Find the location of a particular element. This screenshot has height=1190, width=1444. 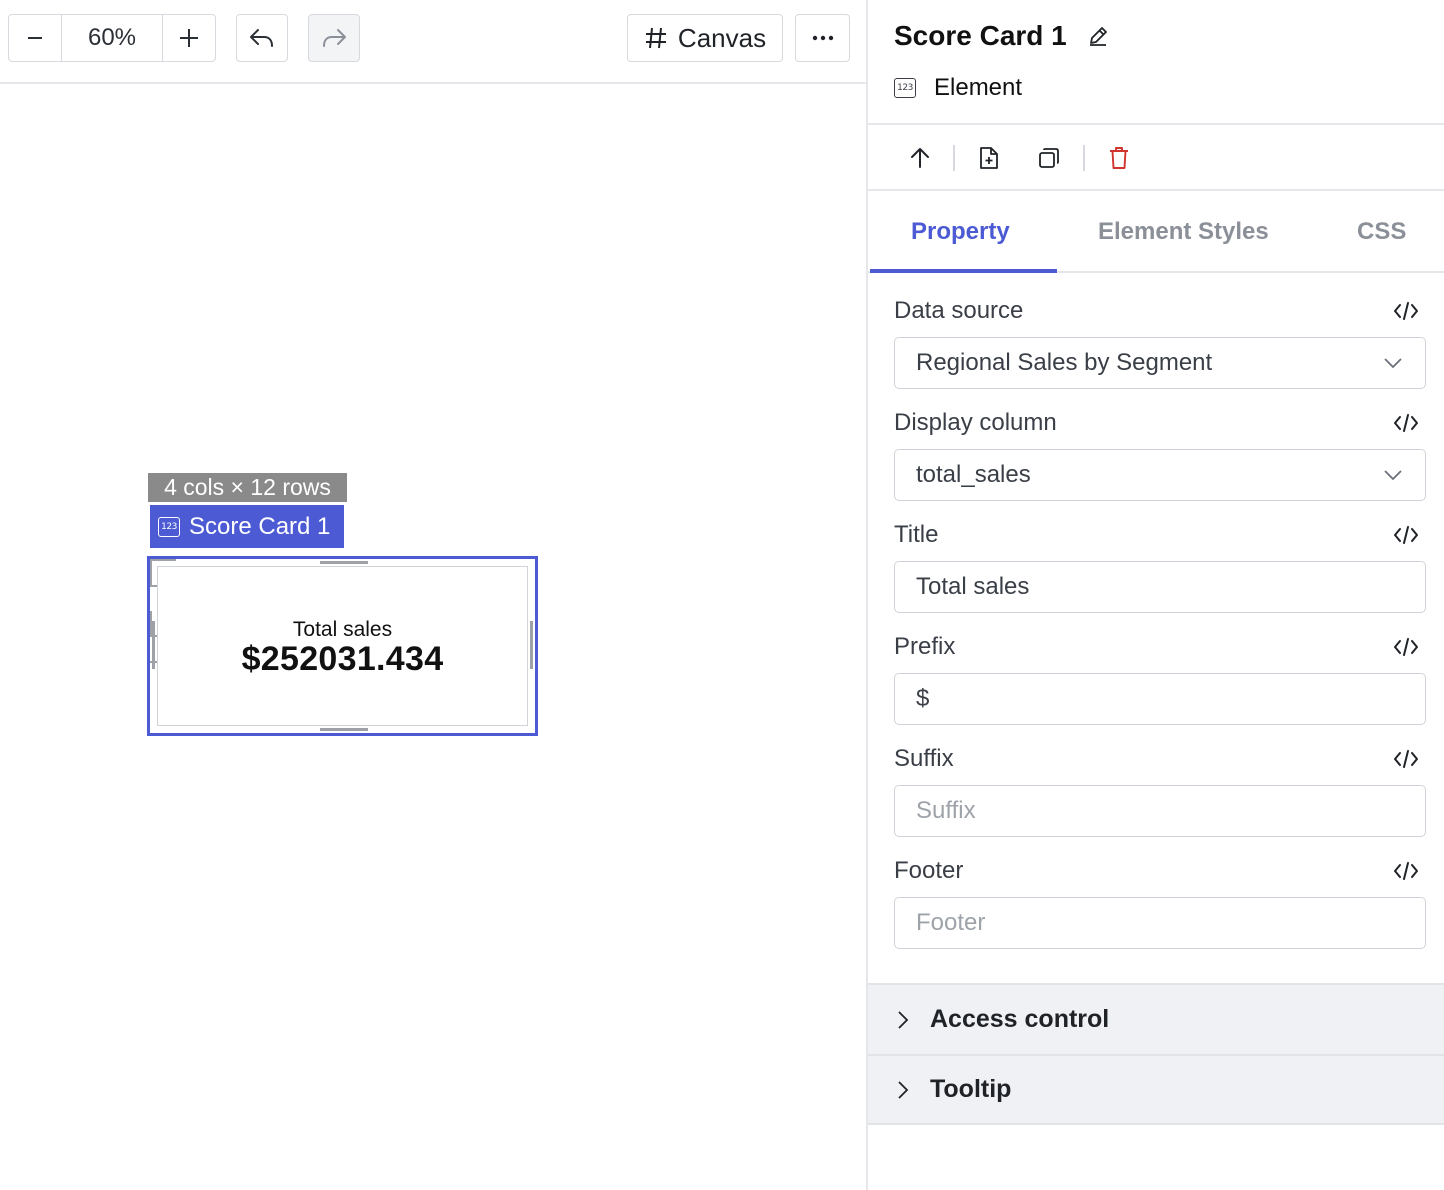

score-card-element: Total sales $252031.434 is located at coordinates (342, 646).